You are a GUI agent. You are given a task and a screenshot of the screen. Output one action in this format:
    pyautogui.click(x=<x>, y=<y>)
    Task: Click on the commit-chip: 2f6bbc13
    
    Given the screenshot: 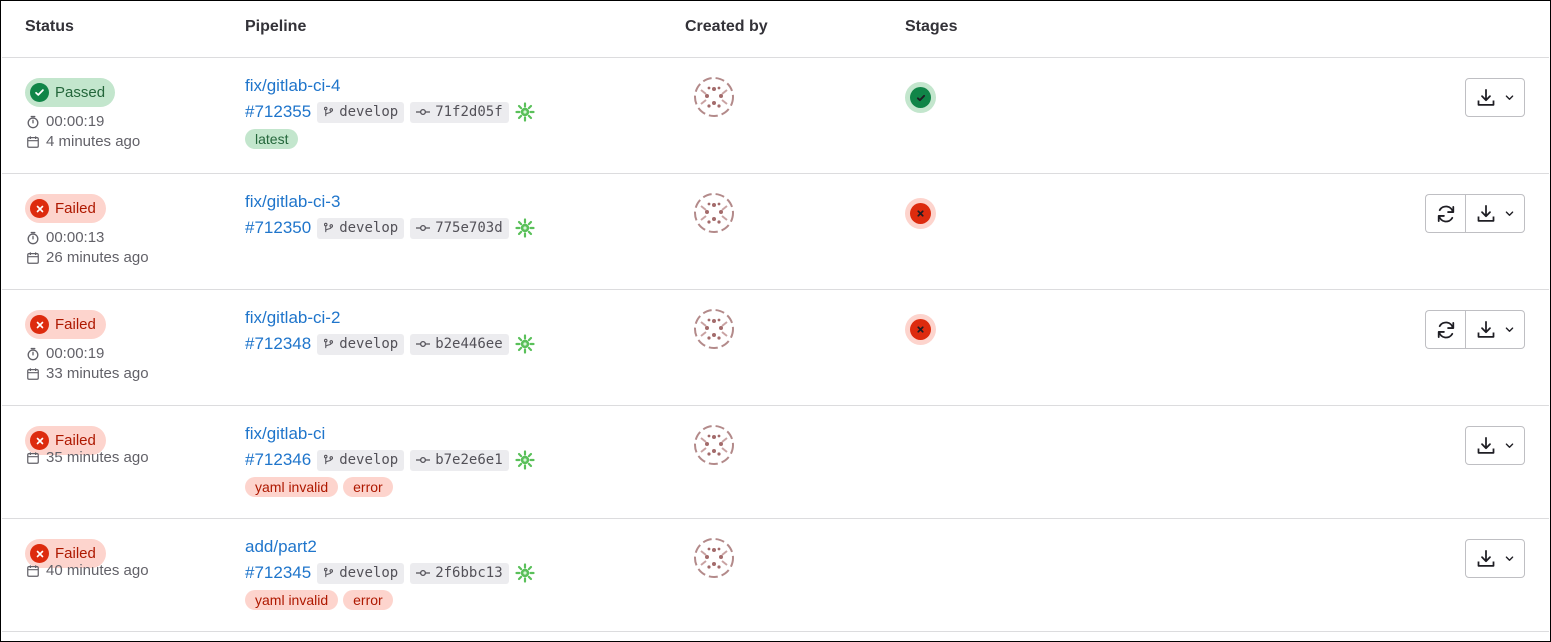 What is the action you would take?
    pyautogui.click(x=459, y=573)
    